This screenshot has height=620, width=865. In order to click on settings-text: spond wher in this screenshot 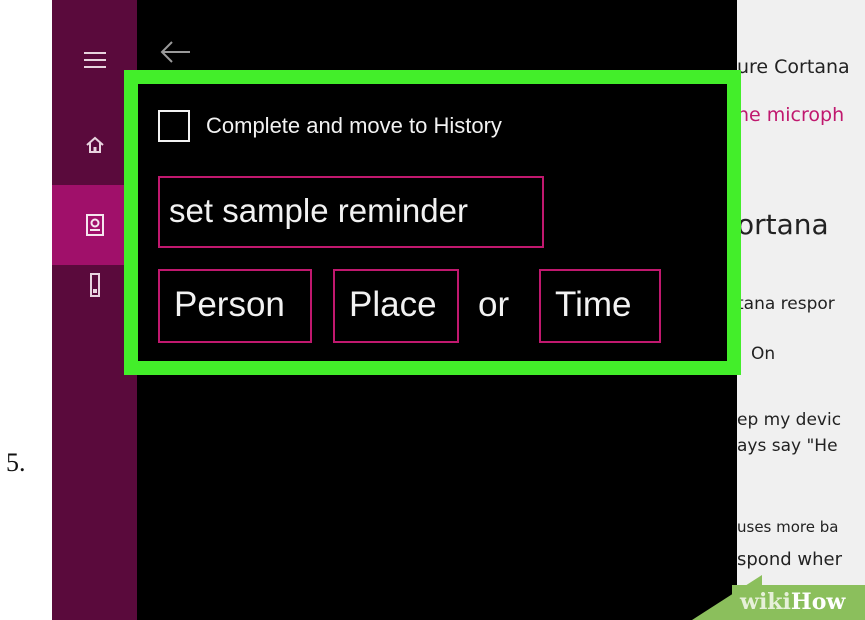, I will do `click(789, 559)`.